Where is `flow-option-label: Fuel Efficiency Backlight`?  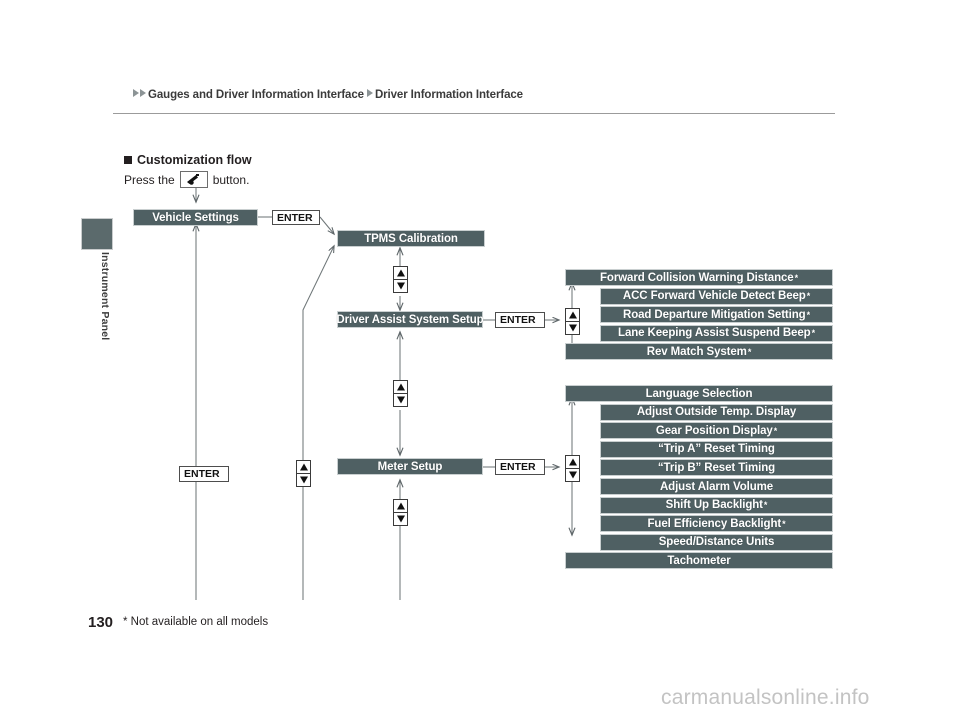 flow-option-label: Fuel Efficiency Backlight is located at coordinates (714, 523).